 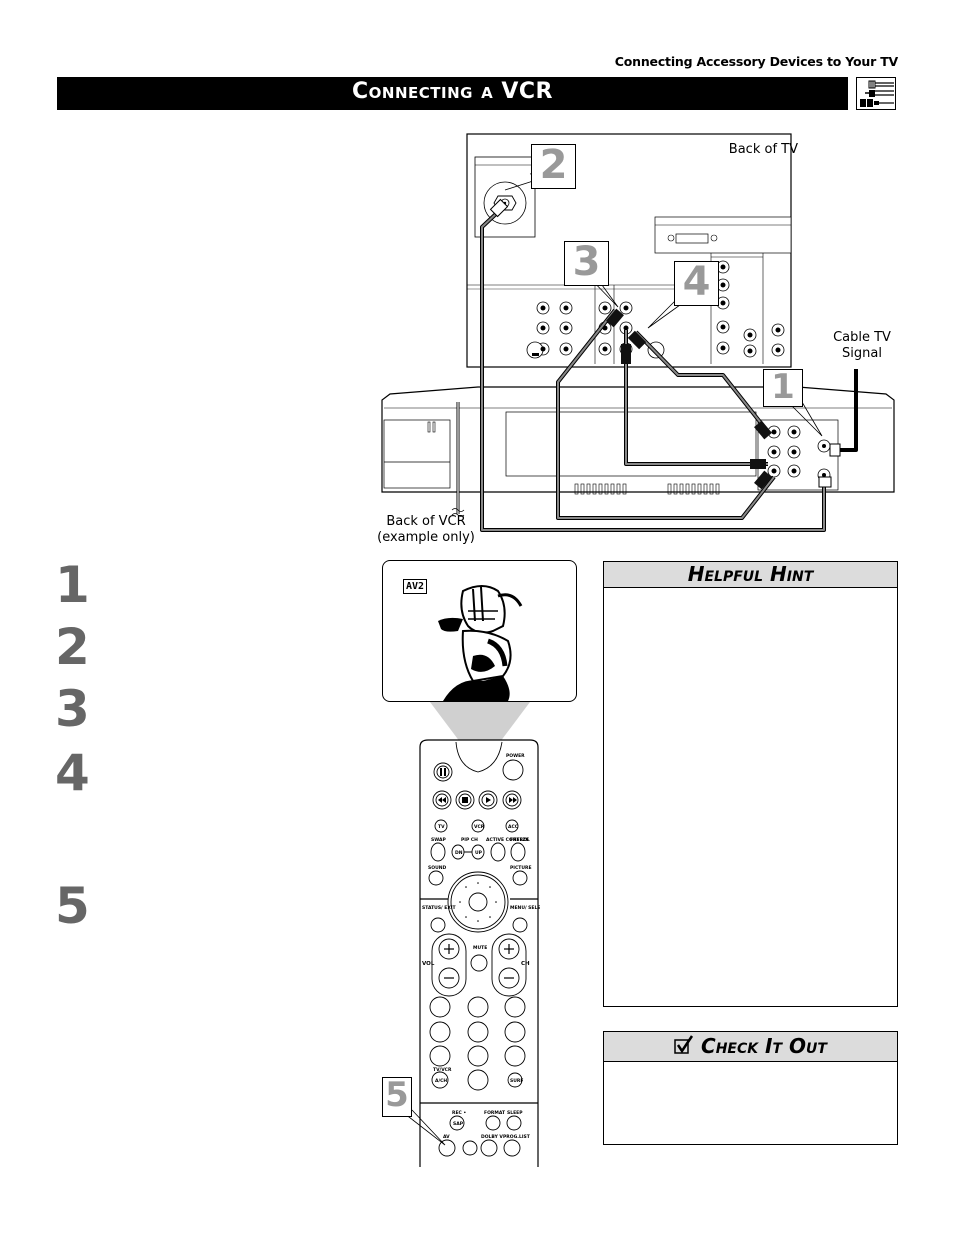 I want to click on check-it-out-header: Check It Out, so click(x=750, y=1047).